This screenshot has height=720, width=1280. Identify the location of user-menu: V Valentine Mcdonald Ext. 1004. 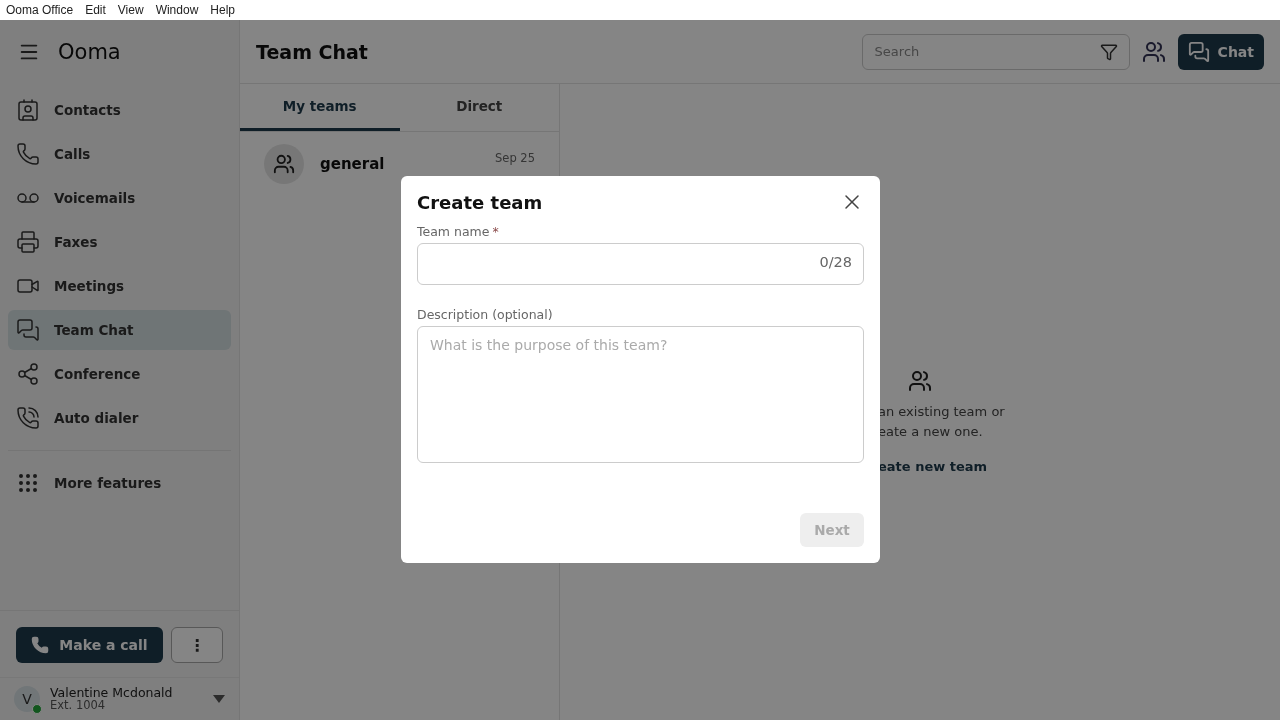
(119, 699).